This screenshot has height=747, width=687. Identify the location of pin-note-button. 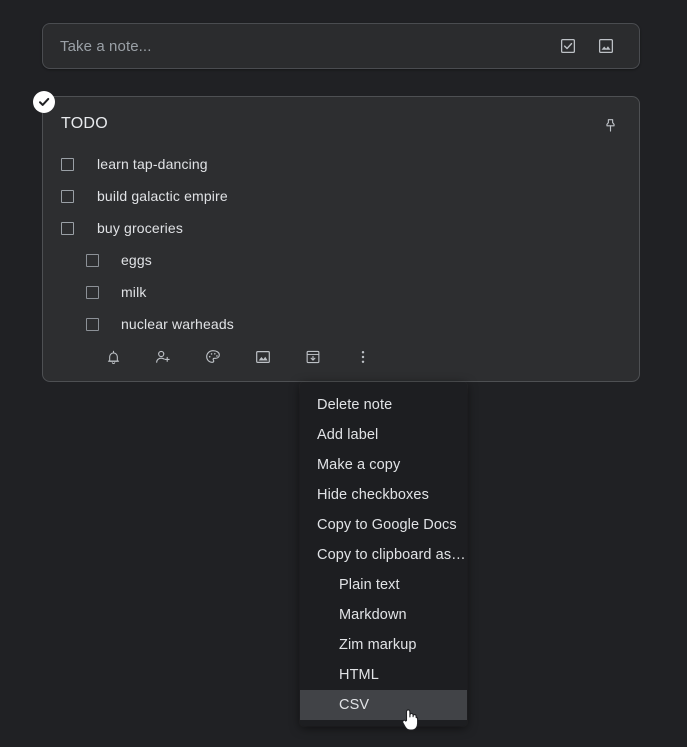
(610, 125).